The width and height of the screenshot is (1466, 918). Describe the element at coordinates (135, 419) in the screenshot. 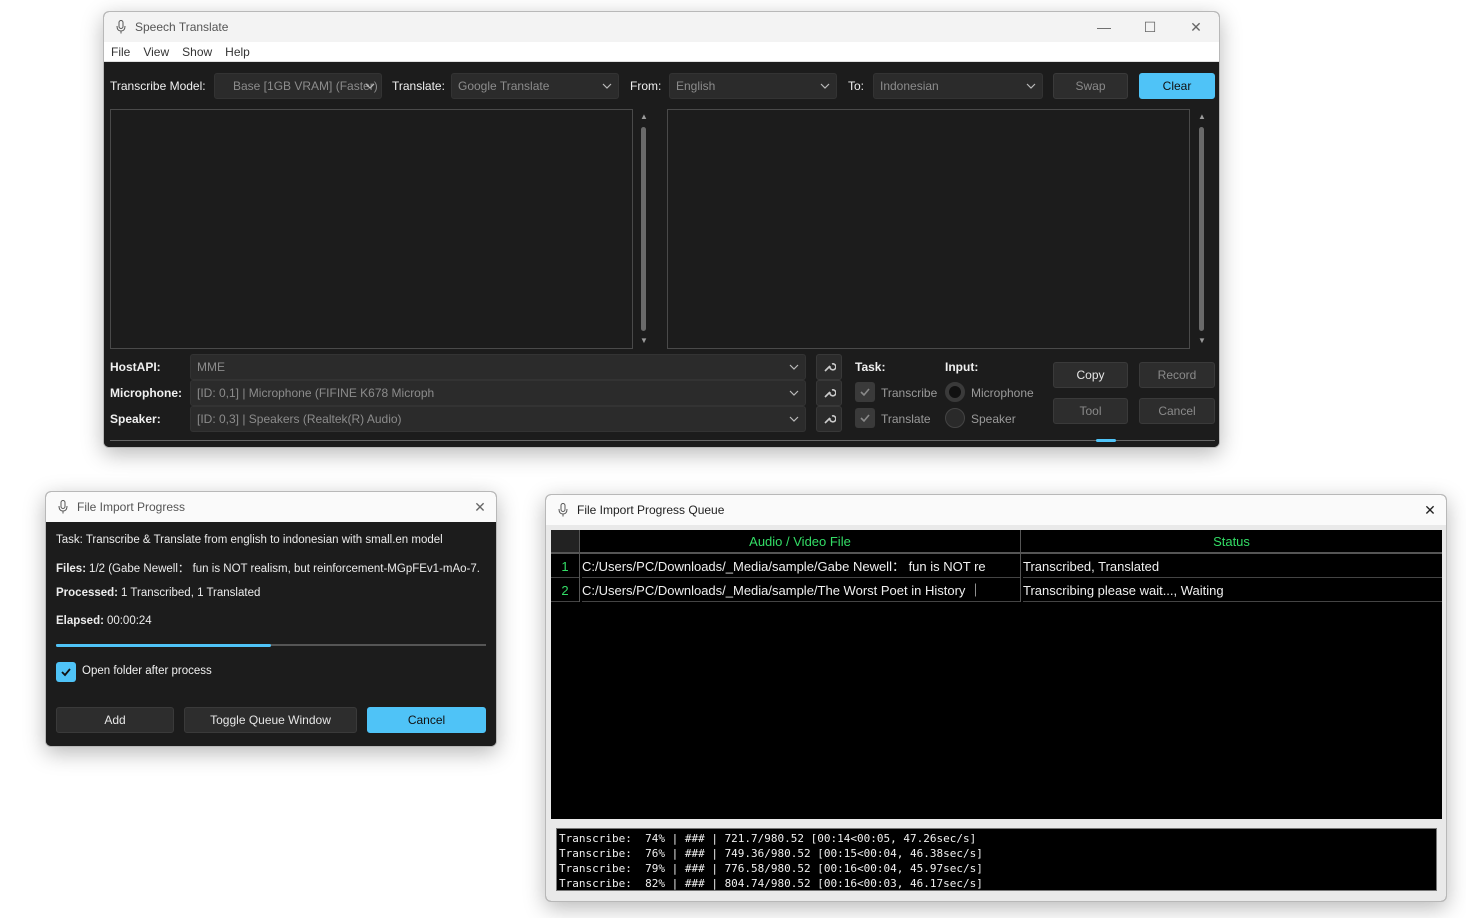

I see `speaker-label: Speaker:` at that location.